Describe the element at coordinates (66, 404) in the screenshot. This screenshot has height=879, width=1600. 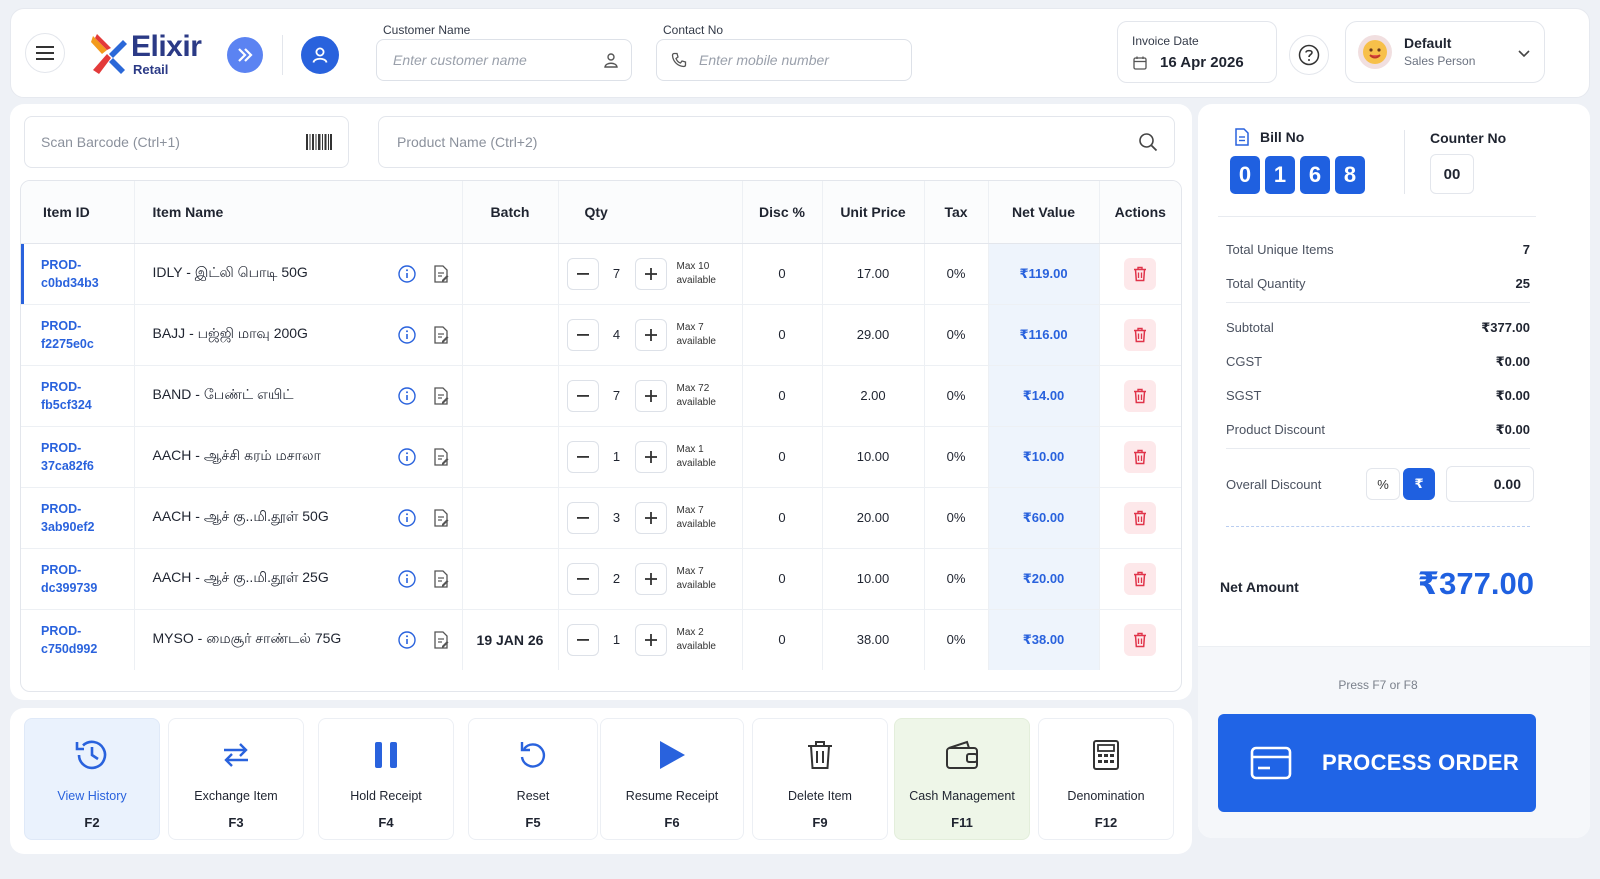
I see `item-id-code: fb5cf324` at that location.